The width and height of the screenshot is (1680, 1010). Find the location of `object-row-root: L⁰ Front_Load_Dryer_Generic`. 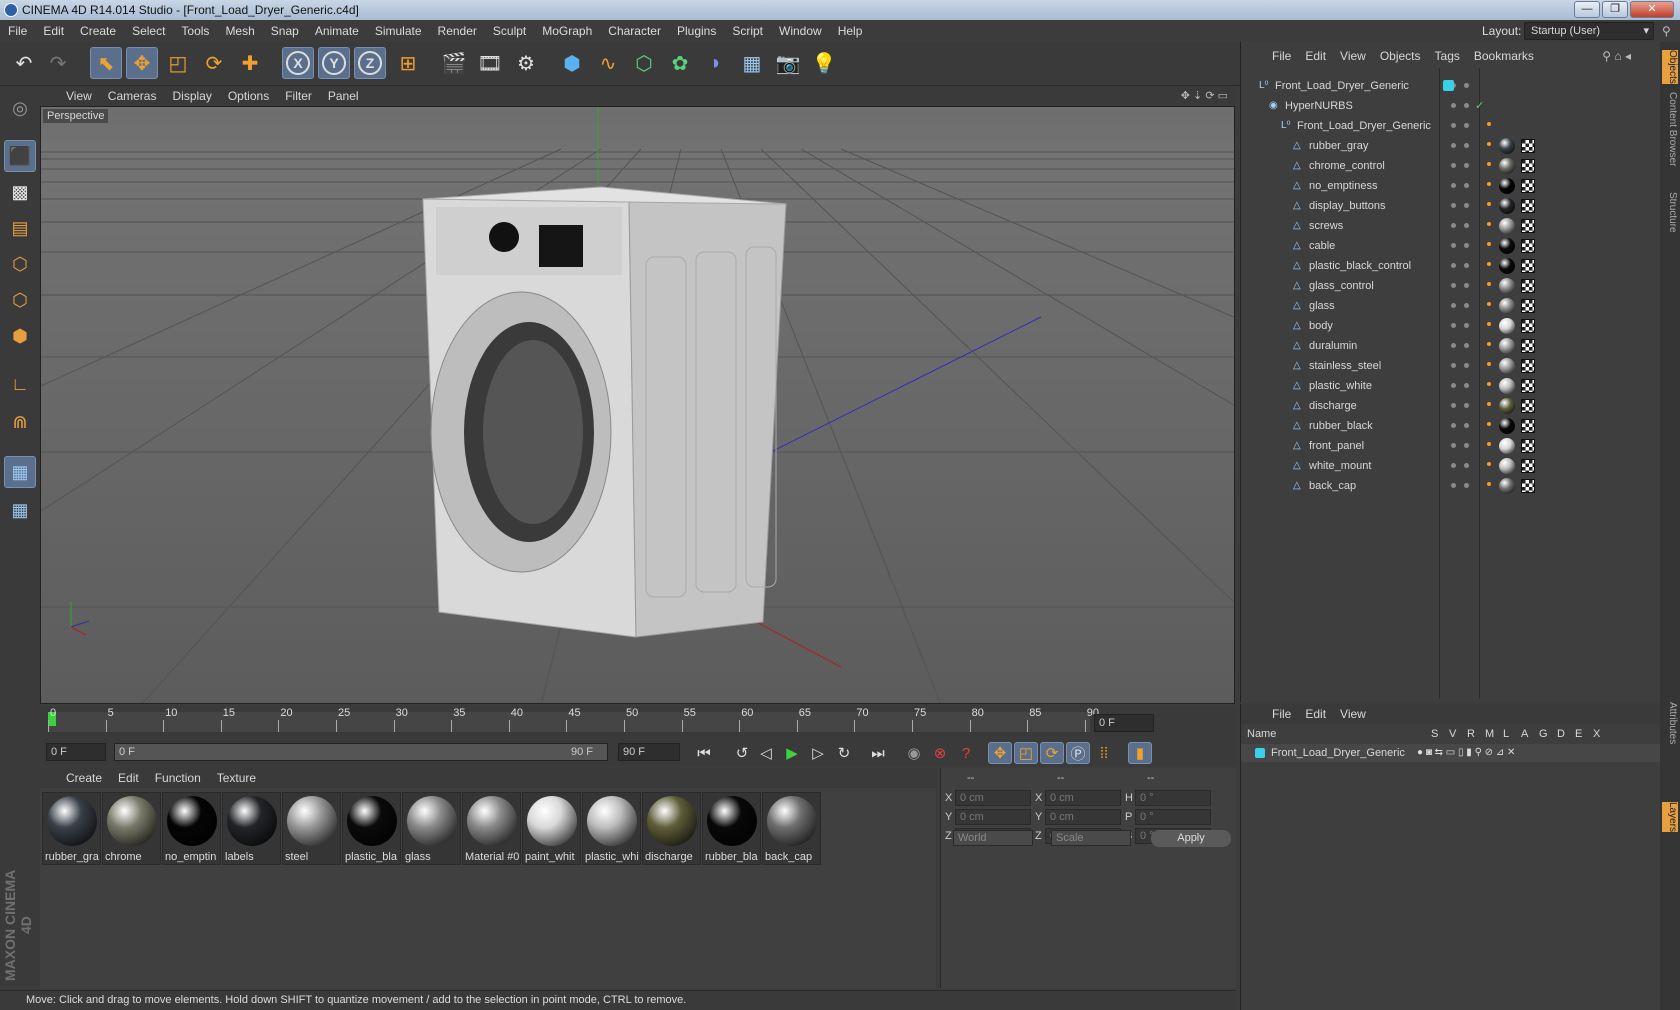

object-row-root: L⁰ Front_Load_Dryer_Generic is located at coordinates (1451, 86).